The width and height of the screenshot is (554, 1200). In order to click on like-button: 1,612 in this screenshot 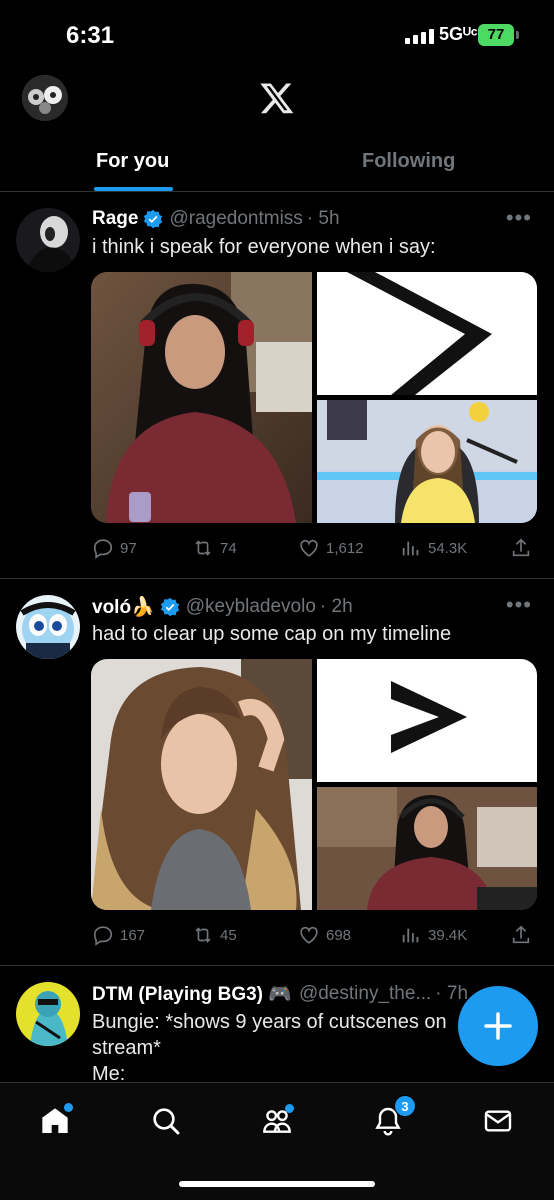, I will do `click(331, 548)`.